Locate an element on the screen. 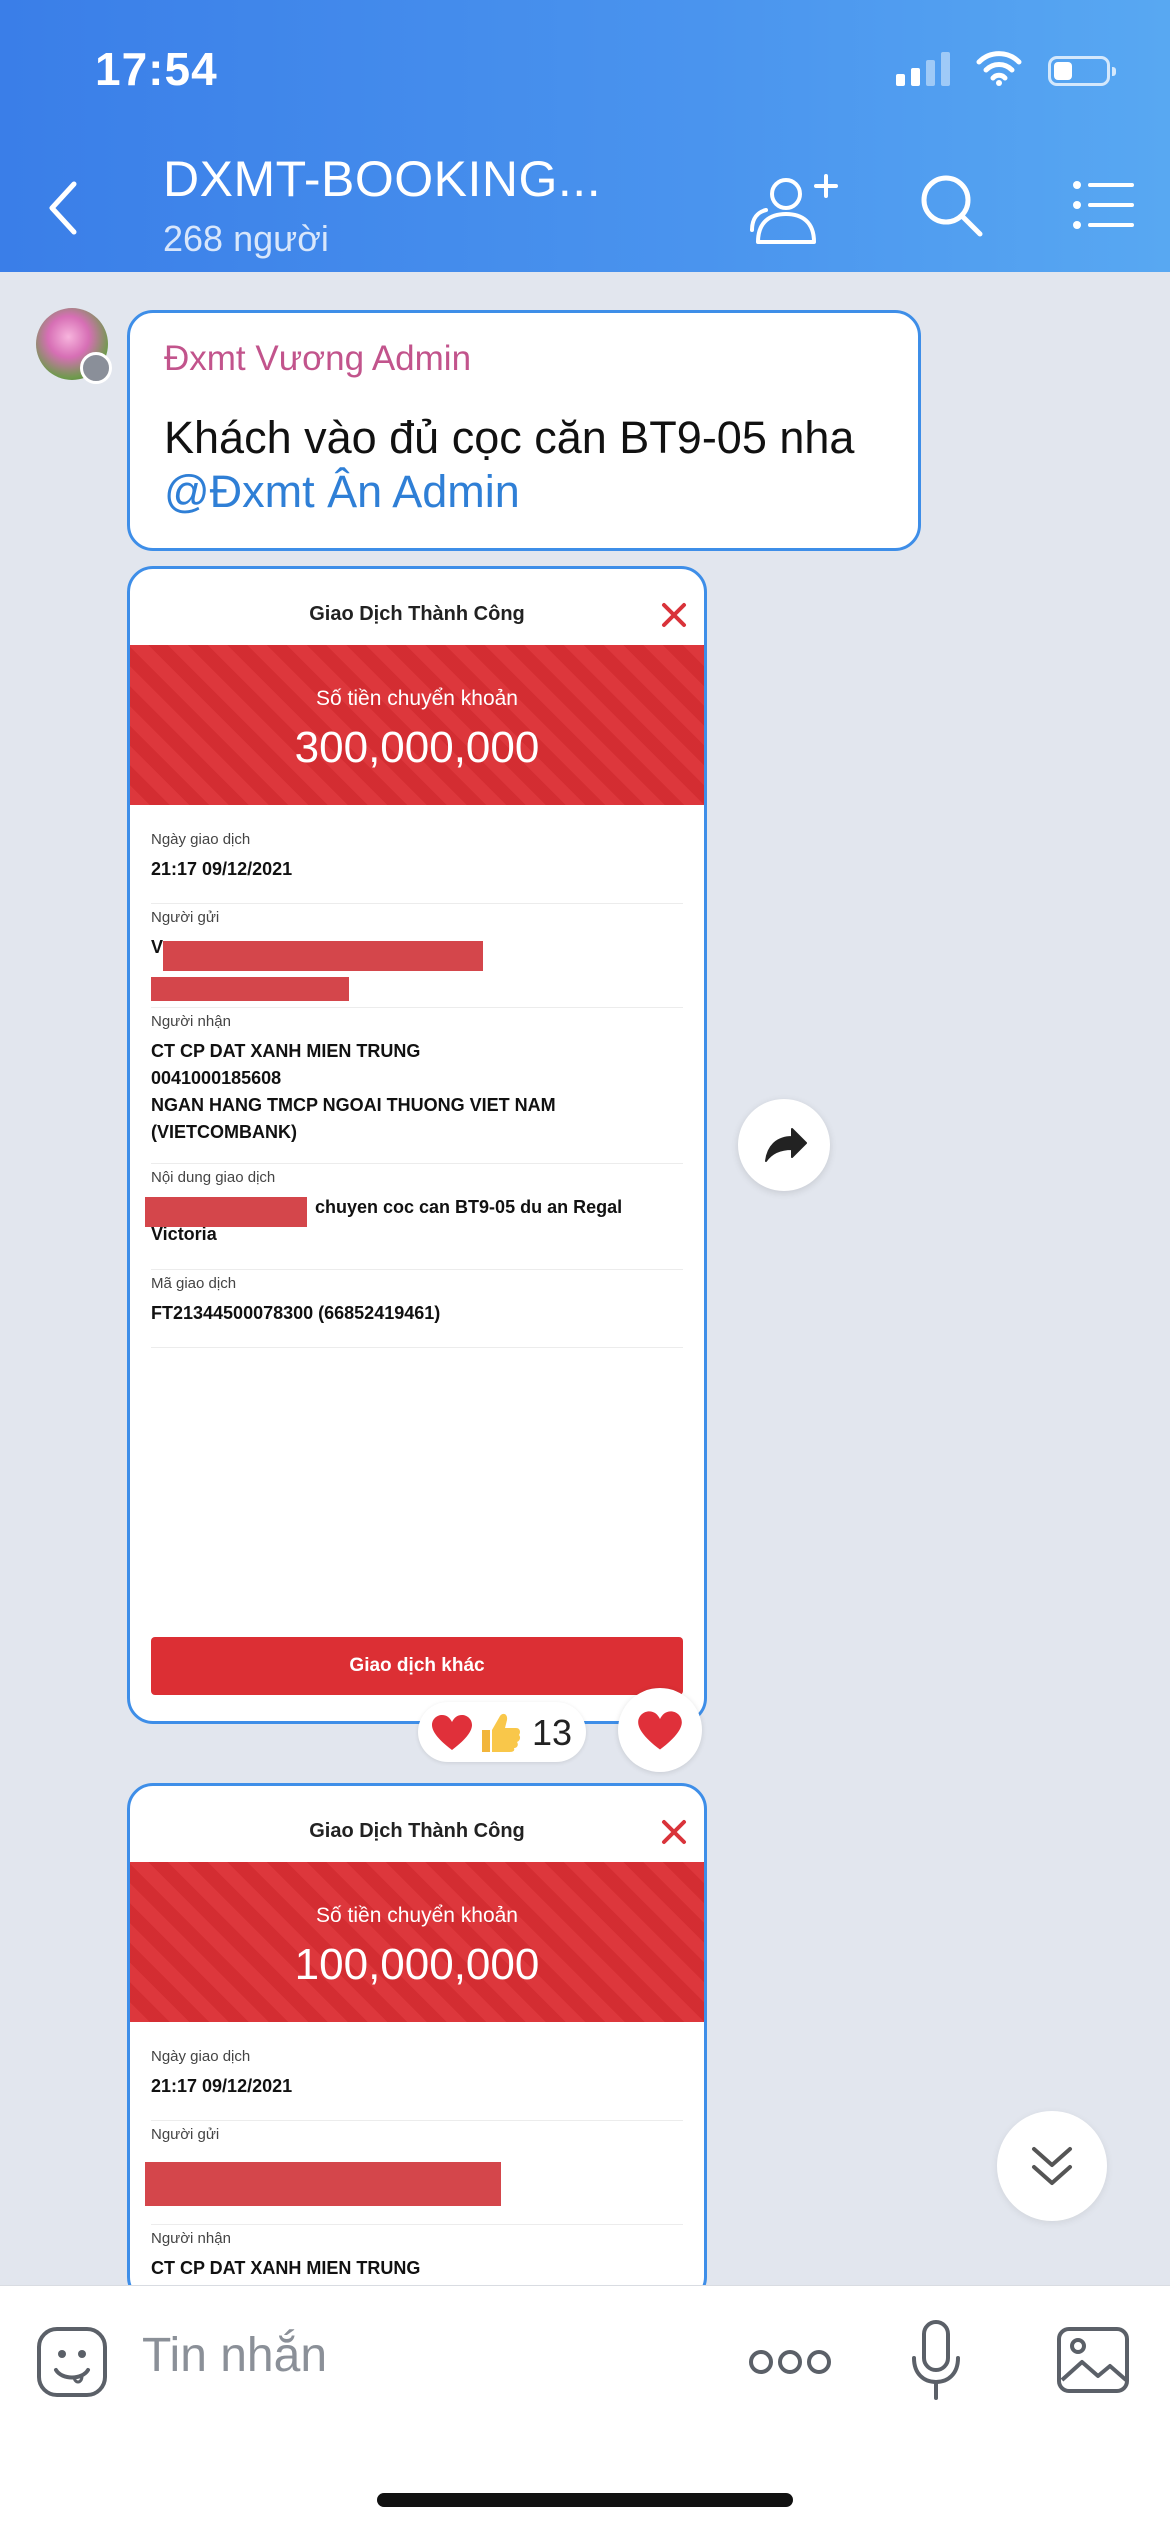 The width and height of the screenshot is (1170, 2533). menu-icon is located at coordinates (1103, 205).